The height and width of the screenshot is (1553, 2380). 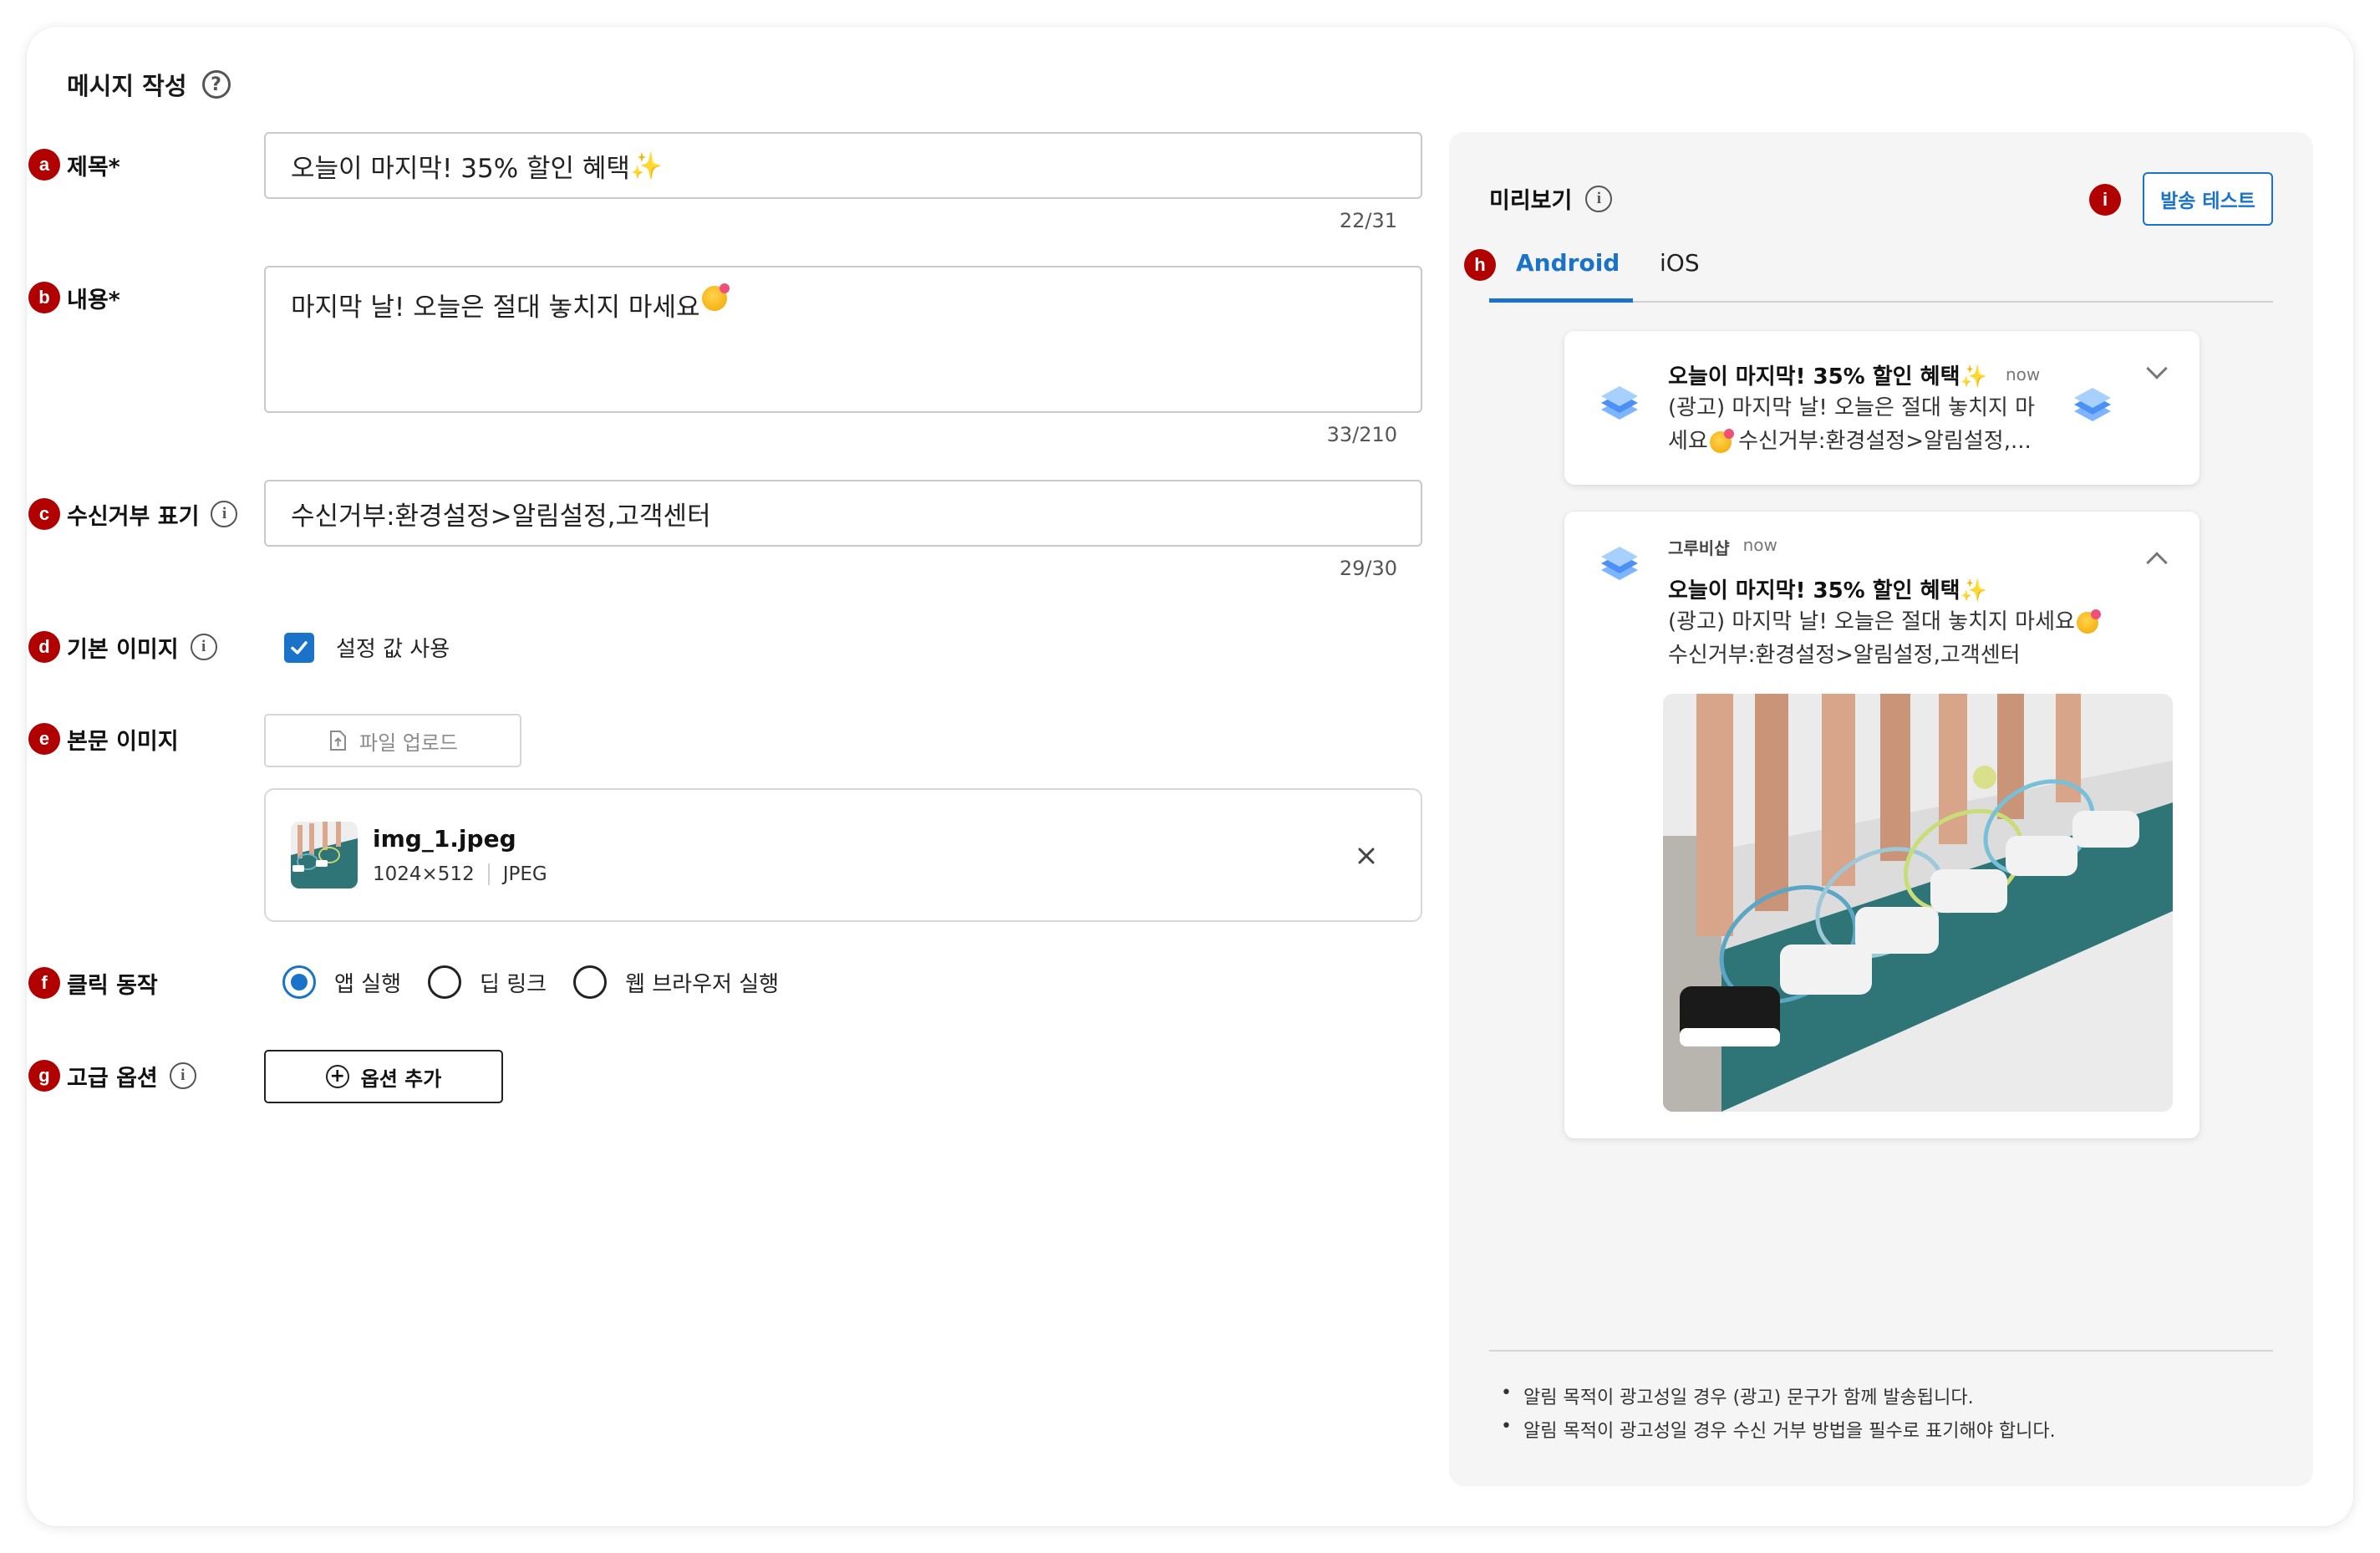 I want to click on body-image-label-text: 본문 이미지, so click(x=123, y=742).